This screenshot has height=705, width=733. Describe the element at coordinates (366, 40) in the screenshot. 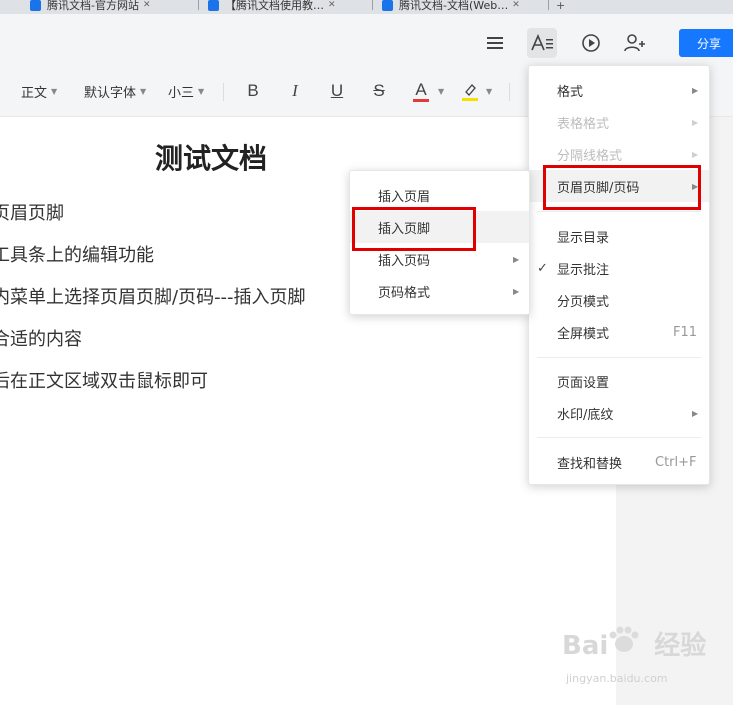

I see `app-header: 分享` at that location.